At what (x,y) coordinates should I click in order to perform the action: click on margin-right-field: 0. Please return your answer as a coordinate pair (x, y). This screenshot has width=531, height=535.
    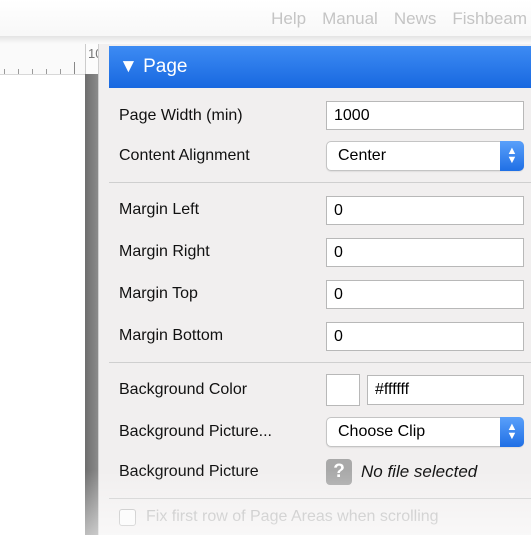
    Looking at the image, I should click on (425, 252).